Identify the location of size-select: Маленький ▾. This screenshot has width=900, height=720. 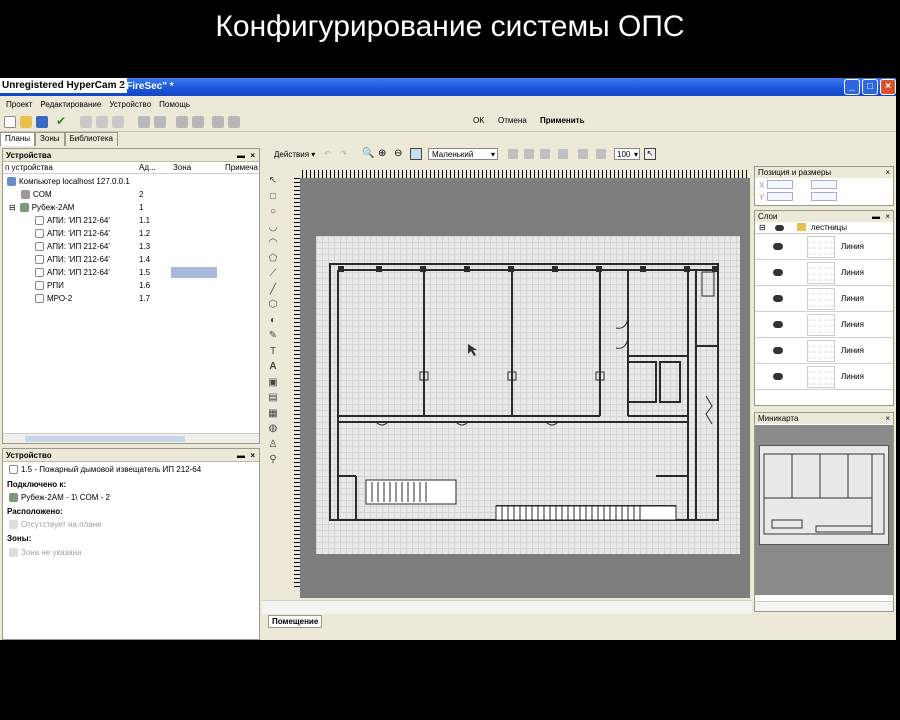
(463, 154).